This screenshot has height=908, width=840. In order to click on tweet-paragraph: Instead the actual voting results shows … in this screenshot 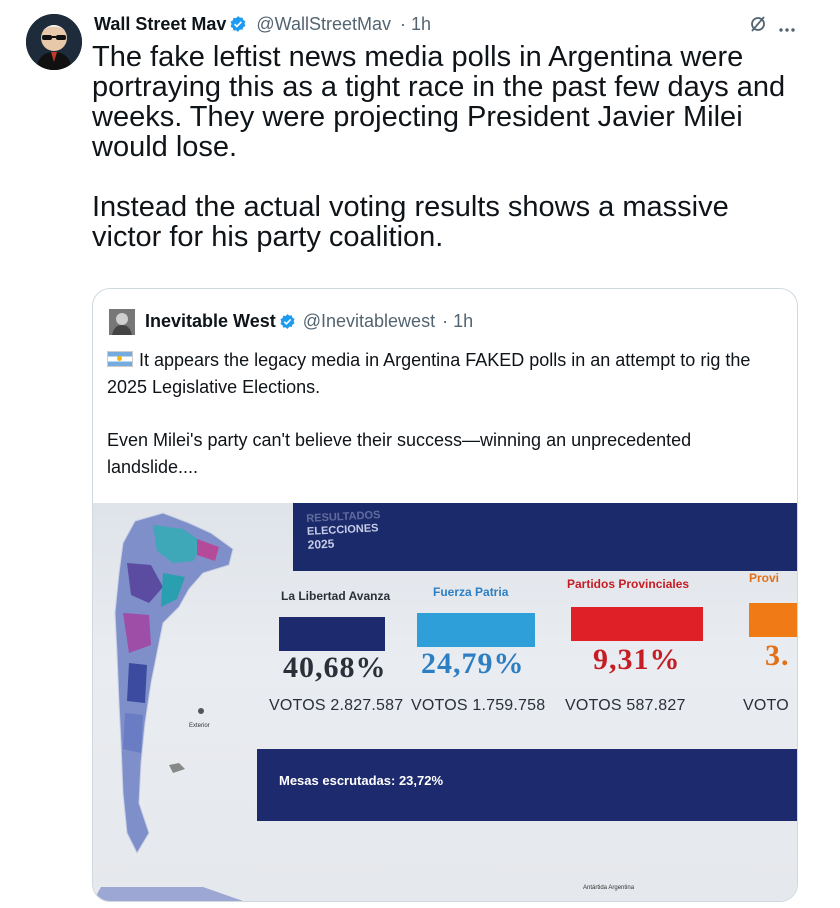, I will do `click(410, 222)`.